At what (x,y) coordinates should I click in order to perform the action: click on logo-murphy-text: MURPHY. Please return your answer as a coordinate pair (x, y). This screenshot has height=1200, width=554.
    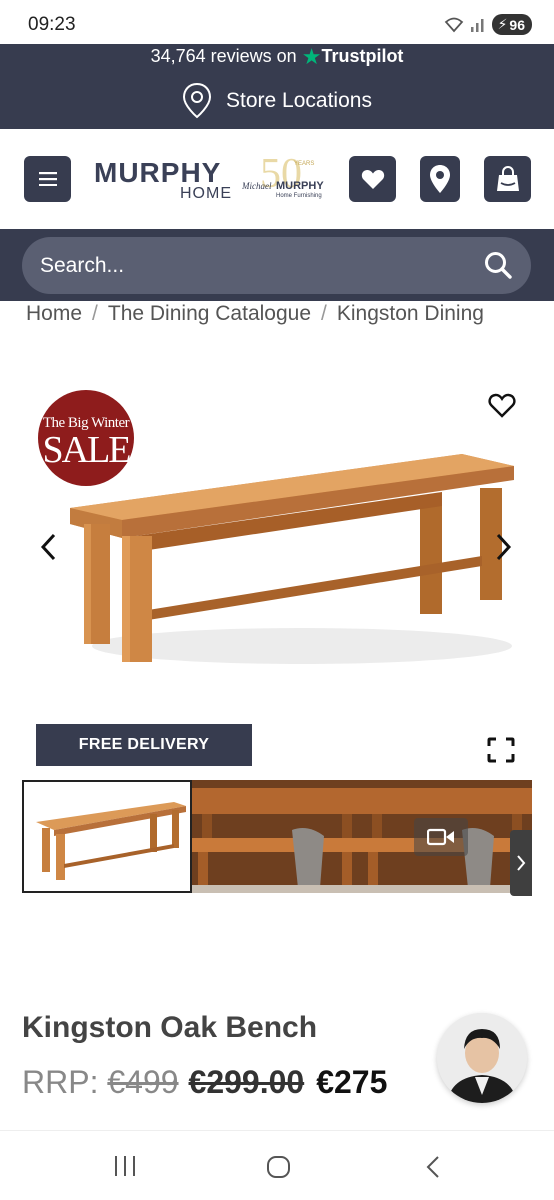
    Looking at the image, I should click on (300, 186).